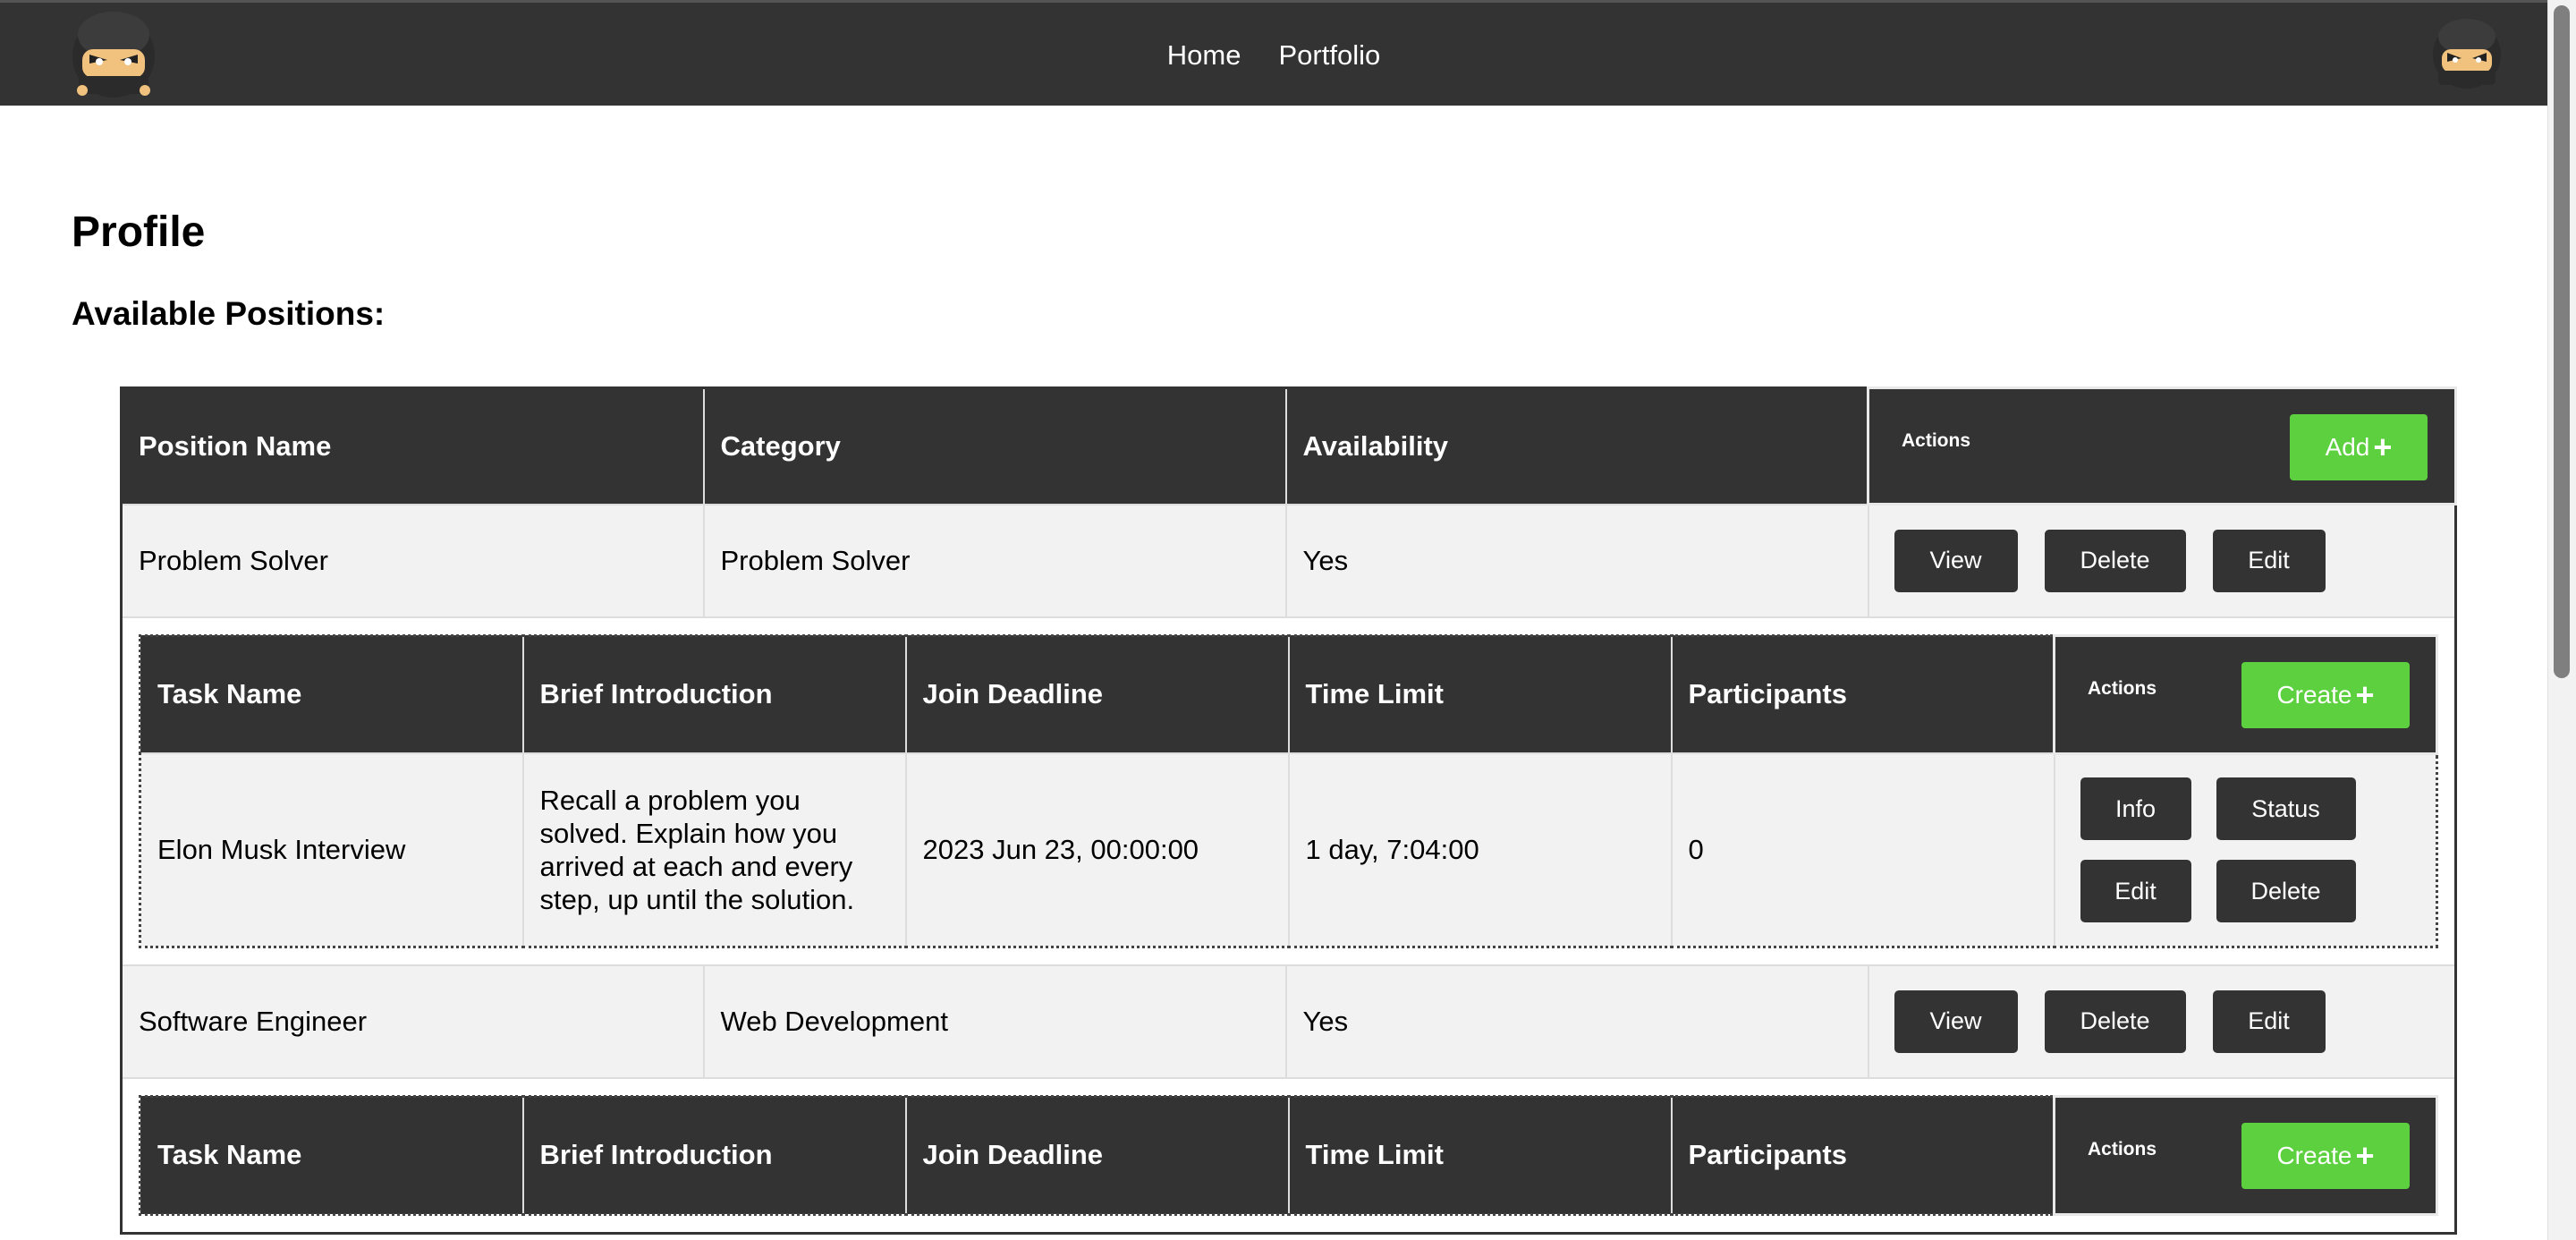 The height and width of the screenshot is (1240, 2576). Describe the element at coordinates (412, 1021) in the screenshot. I see `position-name: Software Engineer` at that location.